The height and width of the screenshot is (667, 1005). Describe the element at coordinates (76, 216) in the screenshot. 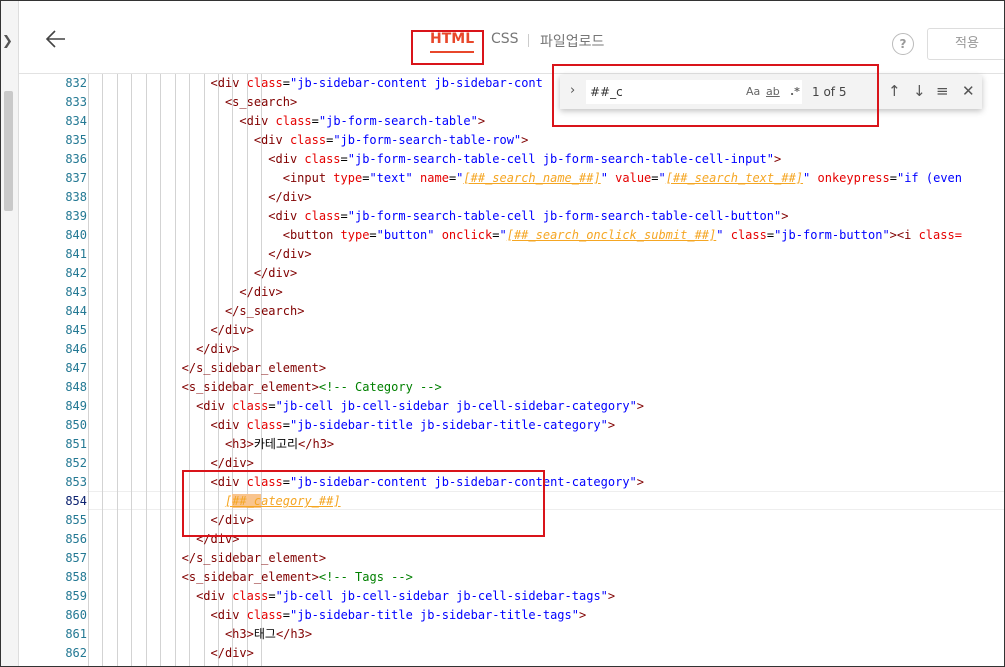

I see `line-number: 839` at that location.